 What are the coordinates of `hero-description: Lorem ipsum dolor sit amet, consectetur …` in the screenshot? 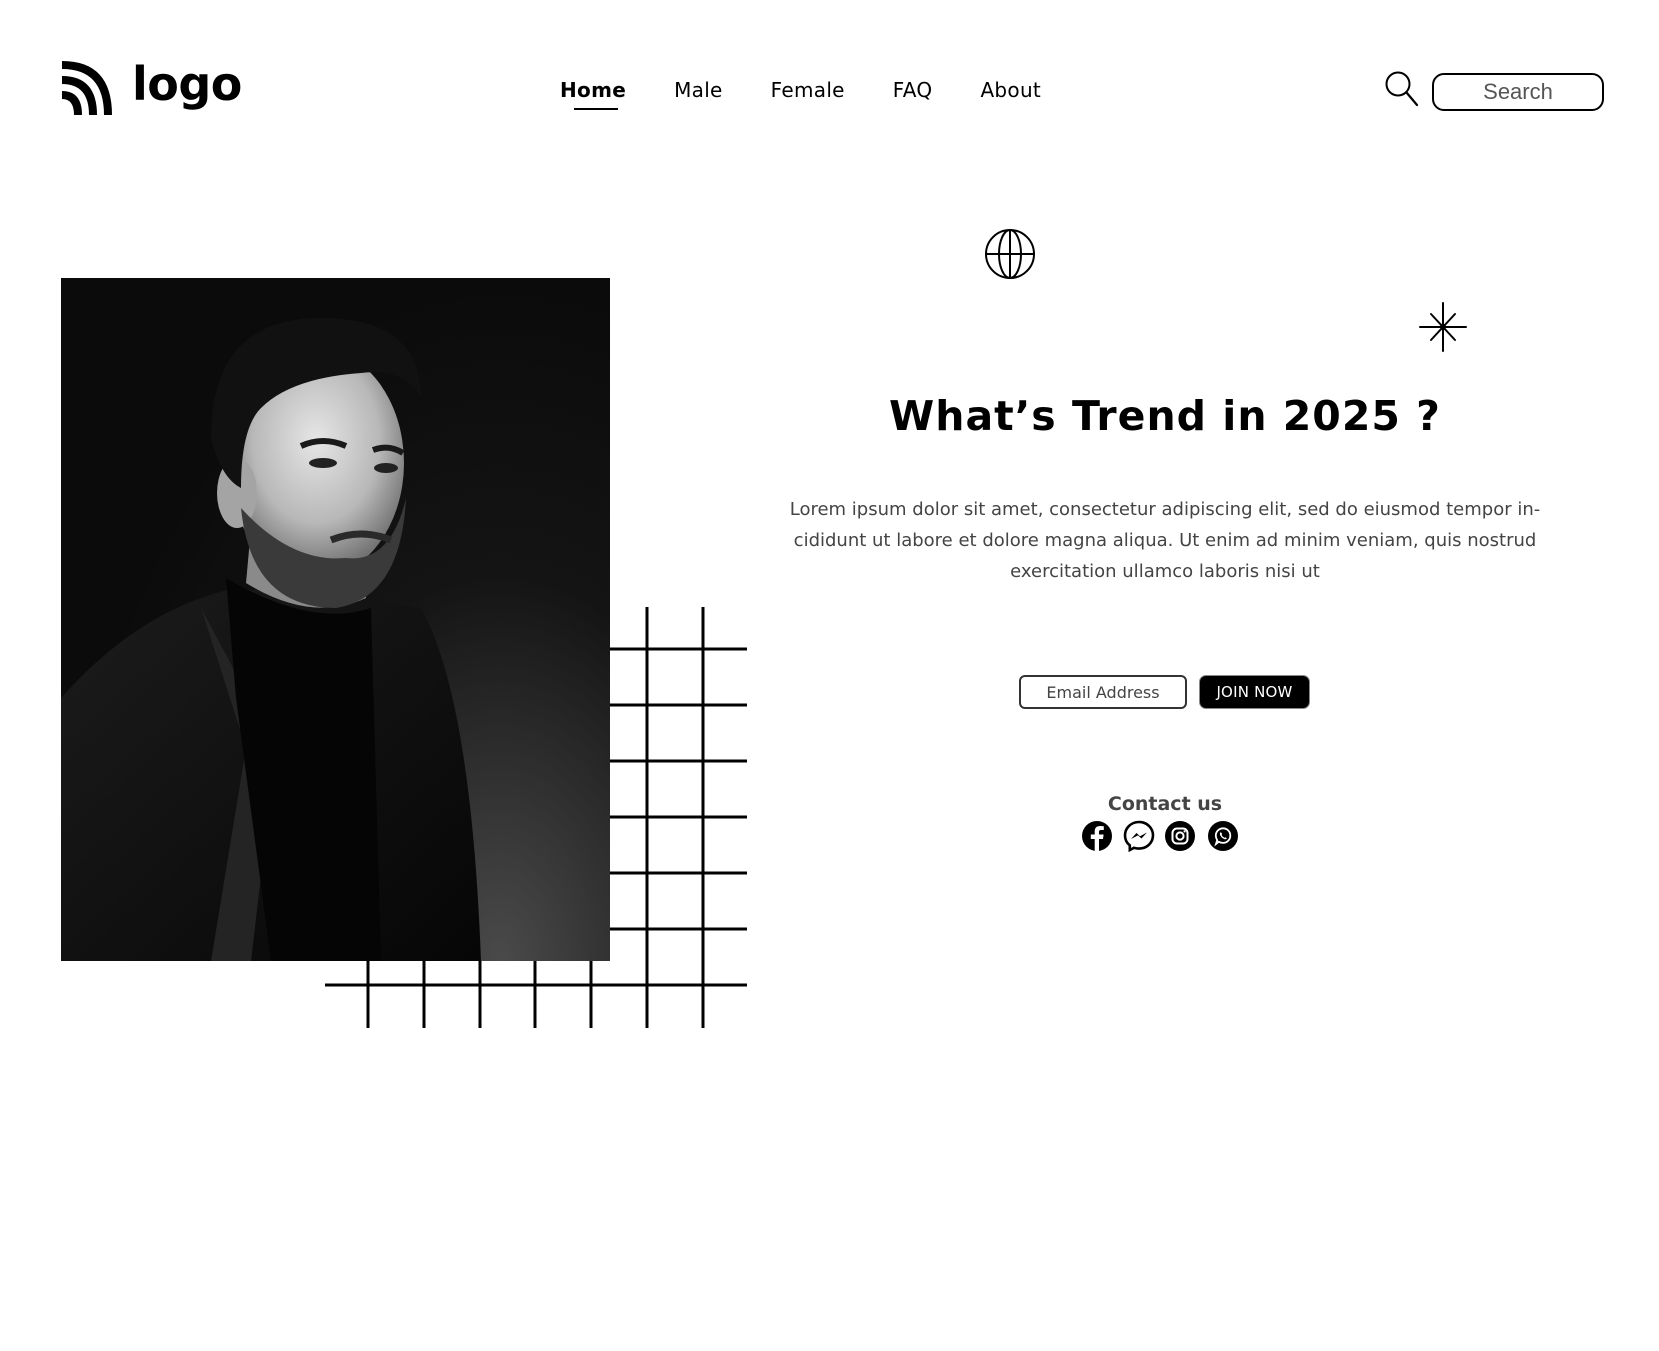 It's located at (1165, 540).